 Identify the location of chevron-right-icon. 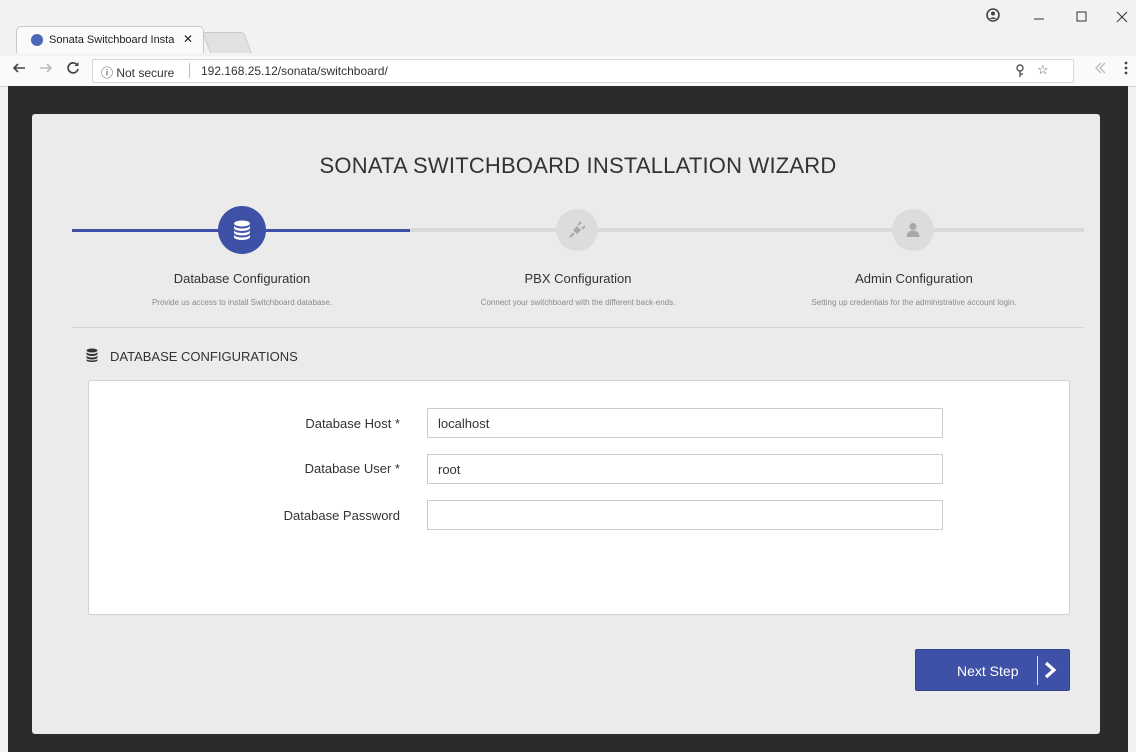
(1050, 672).